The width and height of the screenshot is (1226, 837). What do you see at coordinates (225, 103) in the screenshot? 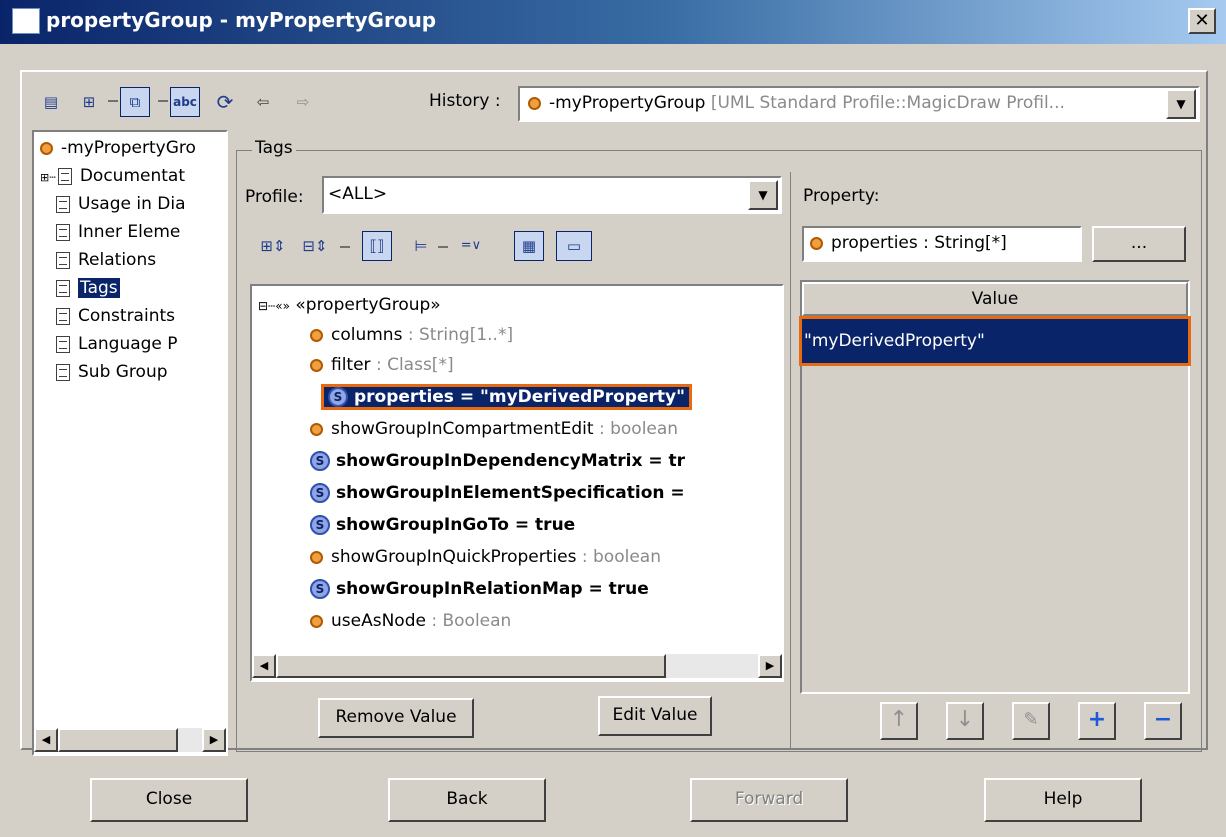
I see `refresh-icon: ⟳` at bounding box center [225, 103].